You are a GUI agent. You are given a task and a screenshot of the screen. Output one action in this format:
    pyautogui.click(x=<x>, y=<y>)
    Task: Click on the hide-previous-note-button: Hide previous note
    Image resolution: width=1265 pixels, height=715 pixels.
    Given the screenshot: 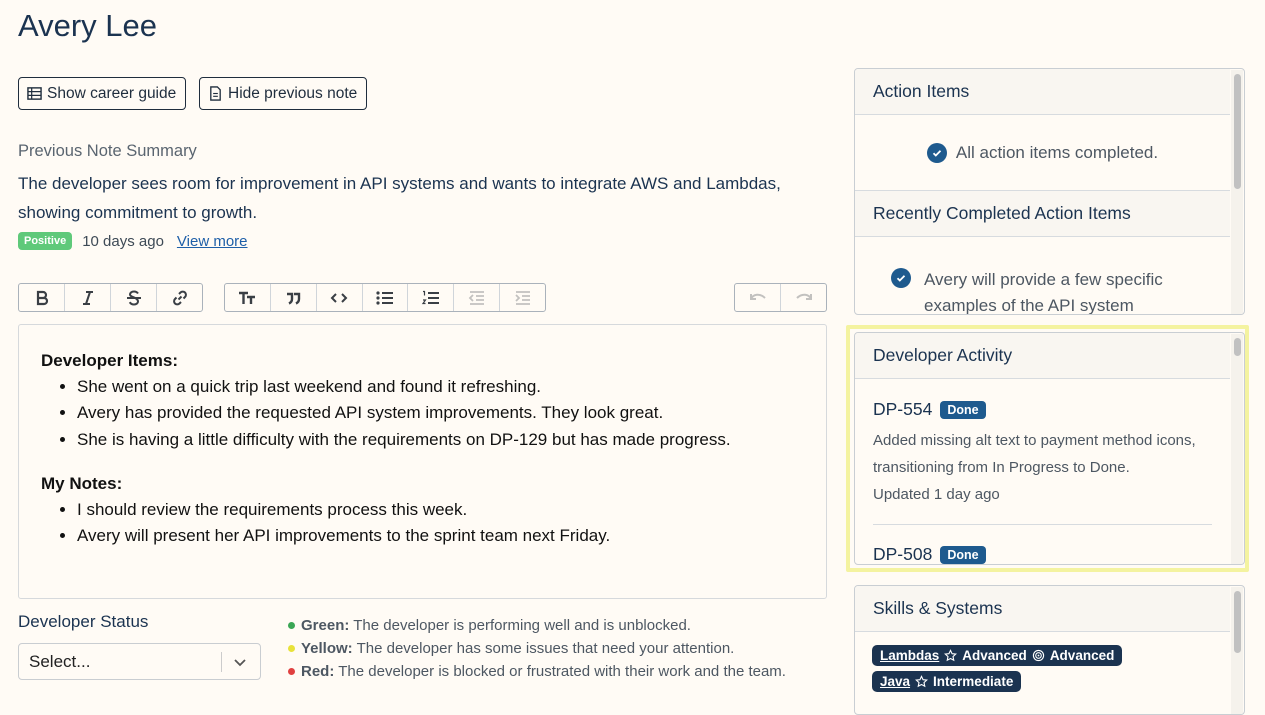 What is the action you would take?
    pyautogui.click(x=283, y=93)
    